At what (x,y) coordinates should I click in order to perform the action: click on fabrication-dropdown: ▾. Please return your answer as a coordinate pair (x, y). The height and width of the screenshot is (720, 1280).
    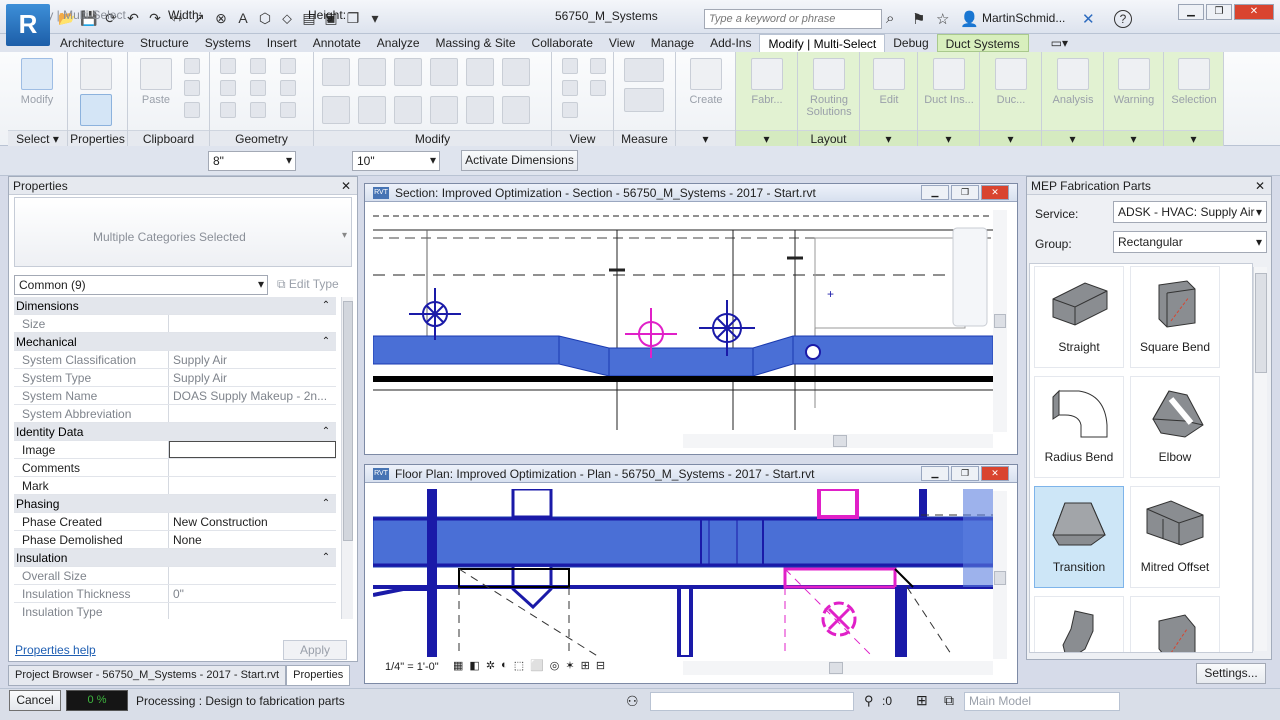
    Looking at the image, I should click on (766, 138).